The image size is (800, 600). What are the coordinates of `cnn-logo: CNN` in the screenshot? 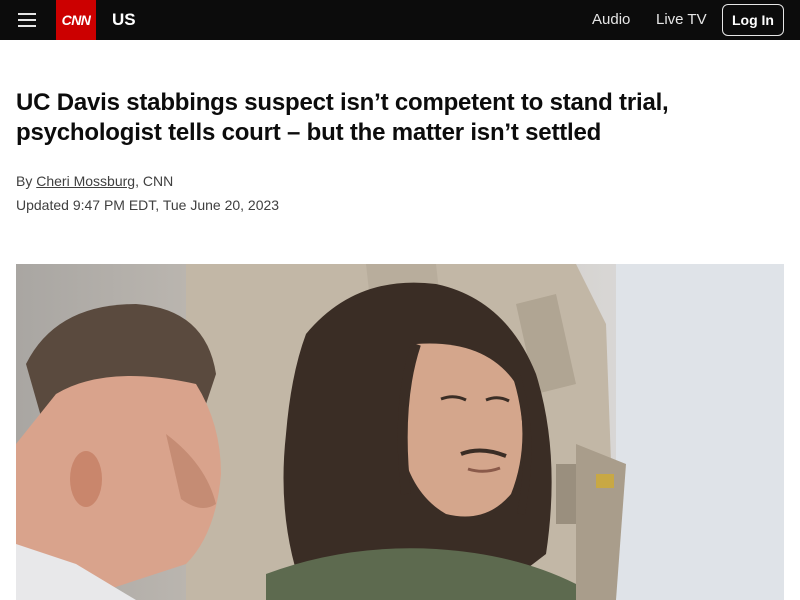 It's located at (76, 20).